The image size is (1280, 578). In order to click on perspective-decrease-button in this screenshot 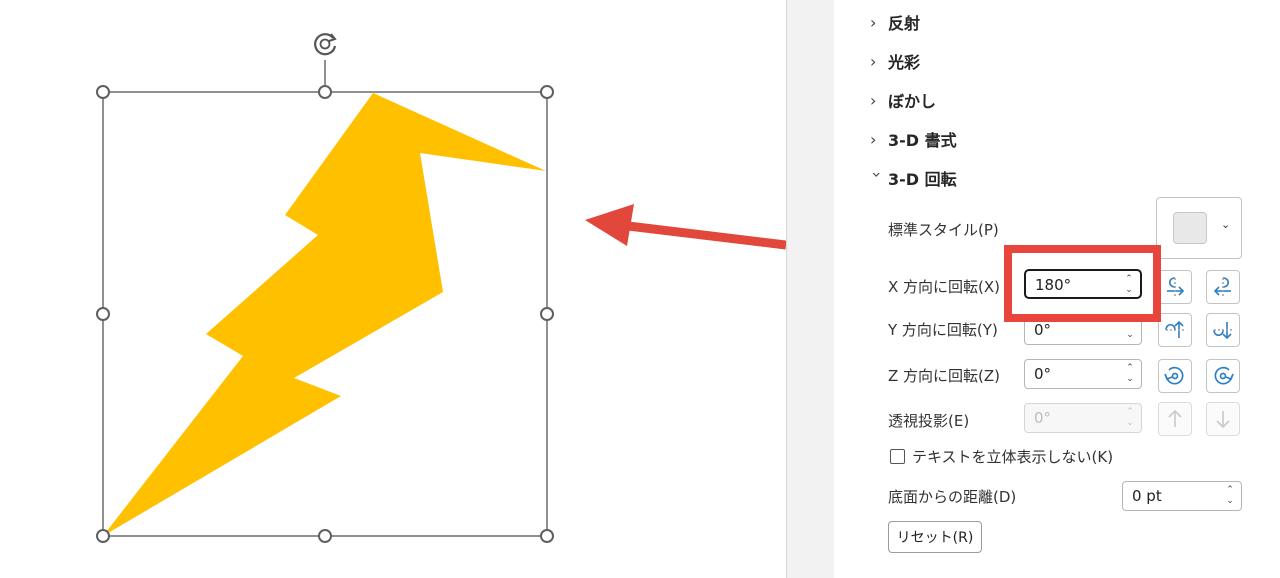, I will do `click(1223, 419)`.